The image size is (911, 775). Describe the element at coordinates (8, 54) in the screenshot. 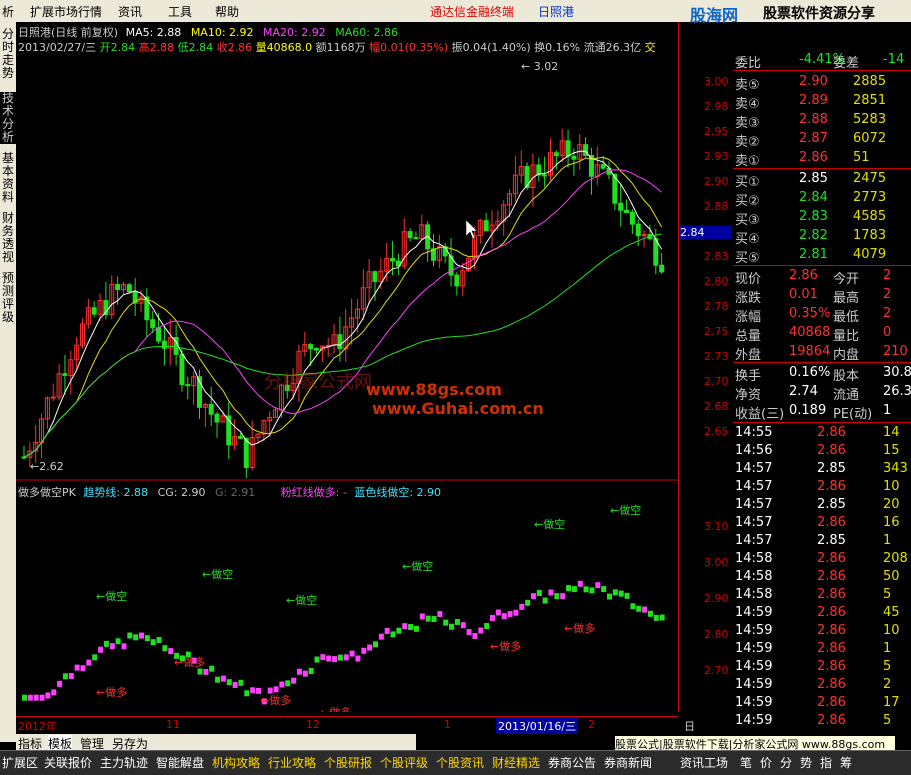

I see `tab-intraday: 分时走势` at that location.